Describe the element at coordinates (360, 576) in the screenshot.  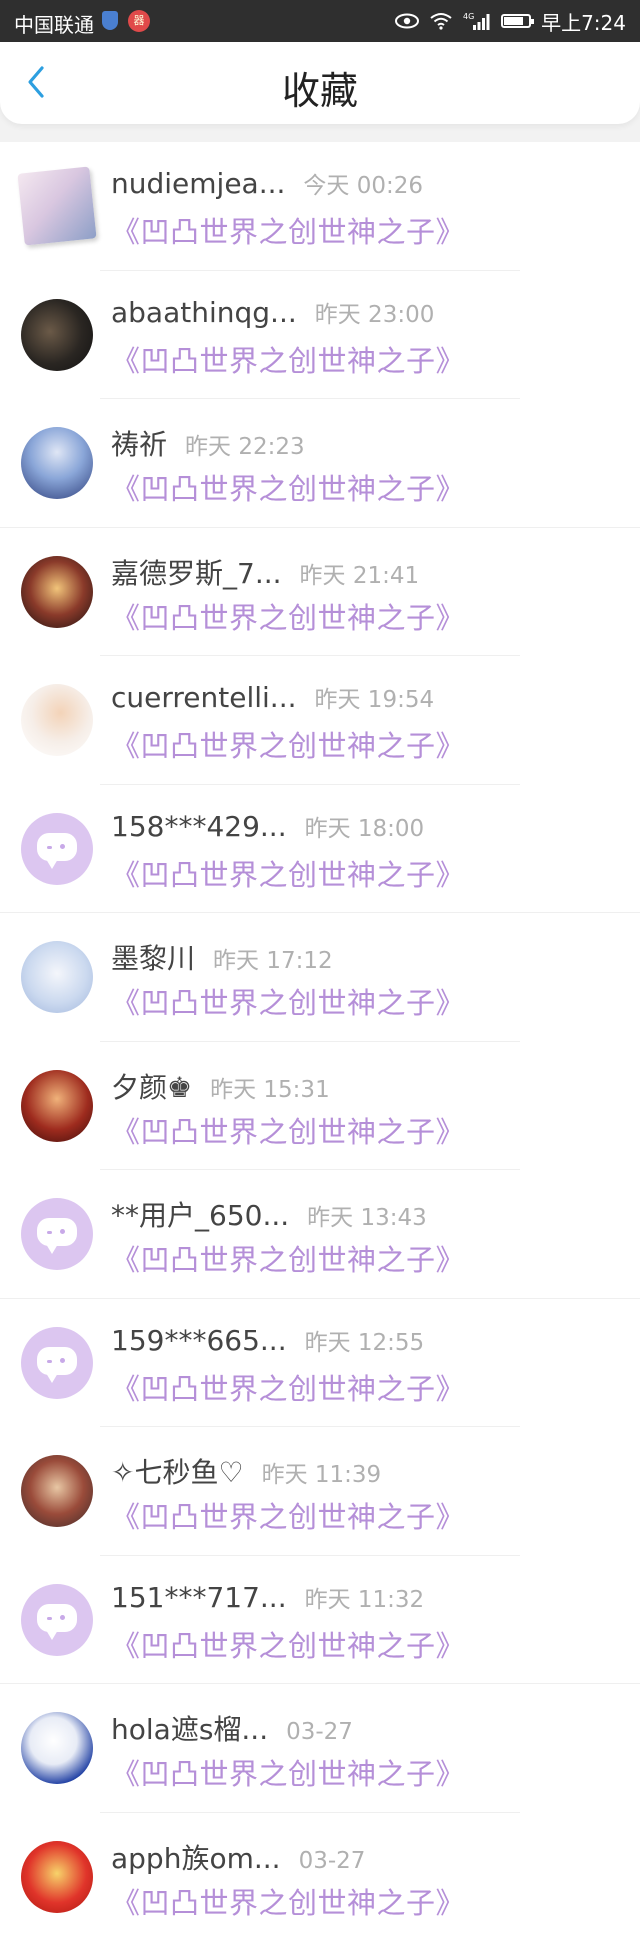
I see `timestamp: 昨天 21:41` at that location.